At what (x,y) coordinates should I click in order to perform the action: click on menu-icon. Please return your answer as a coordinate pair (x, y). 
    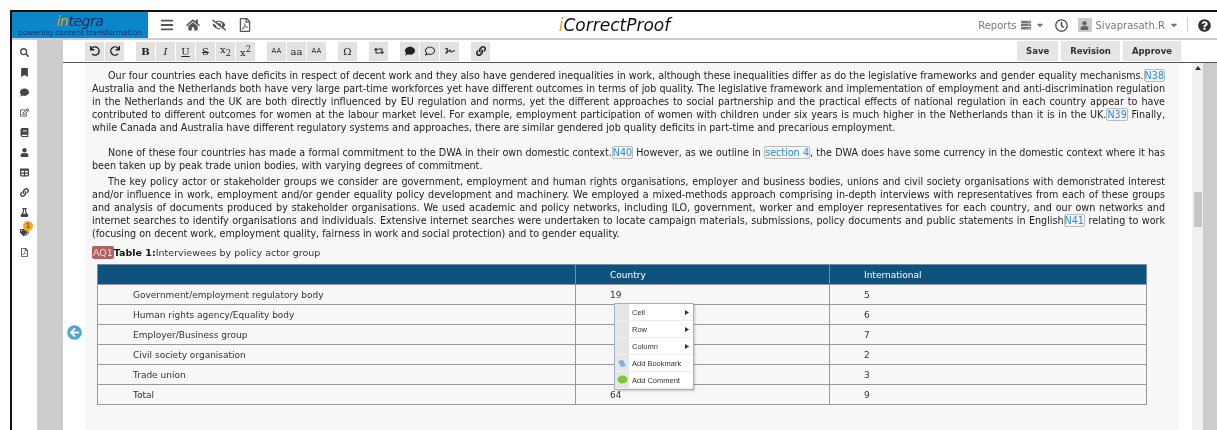
    Looking at the image, I should click on (167, 25).